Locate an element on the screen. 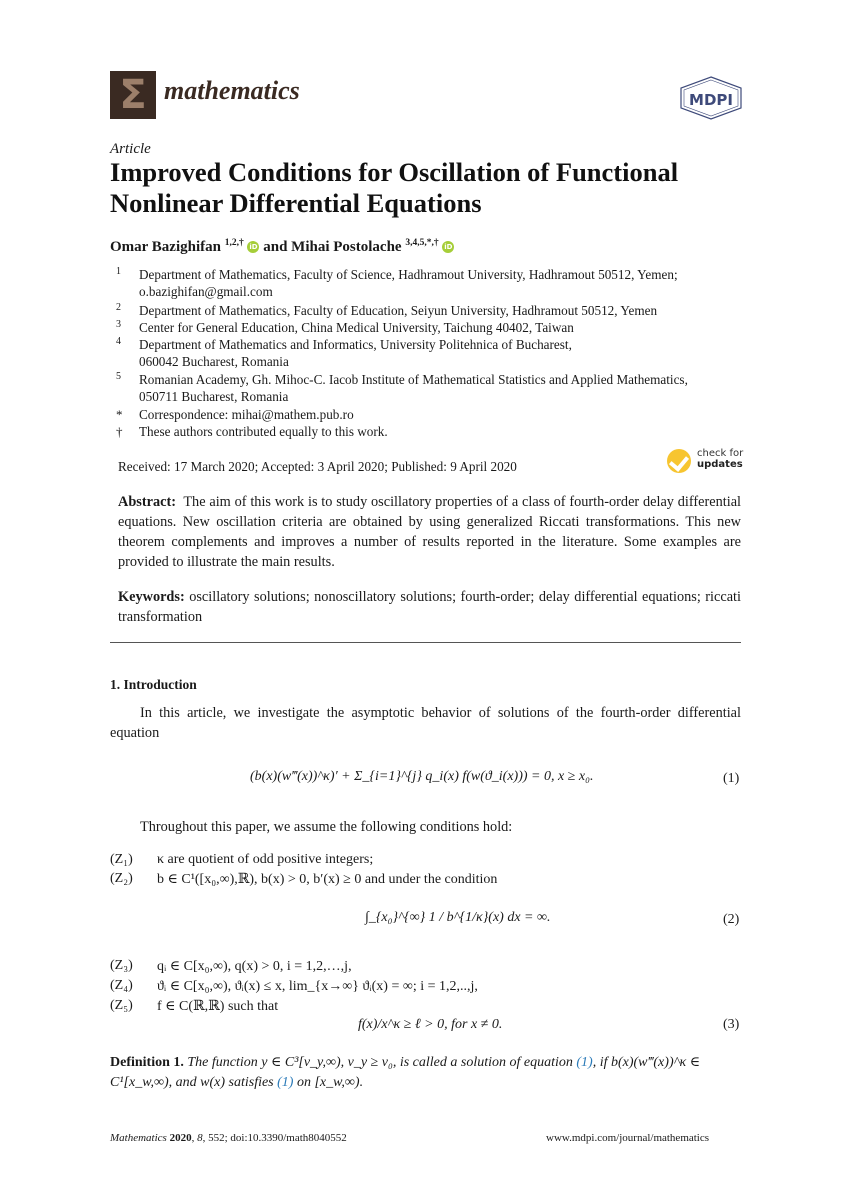 This screenshot has height=1202, width=850. condition-label: (Z₁) is located at coordinates (121, 859).